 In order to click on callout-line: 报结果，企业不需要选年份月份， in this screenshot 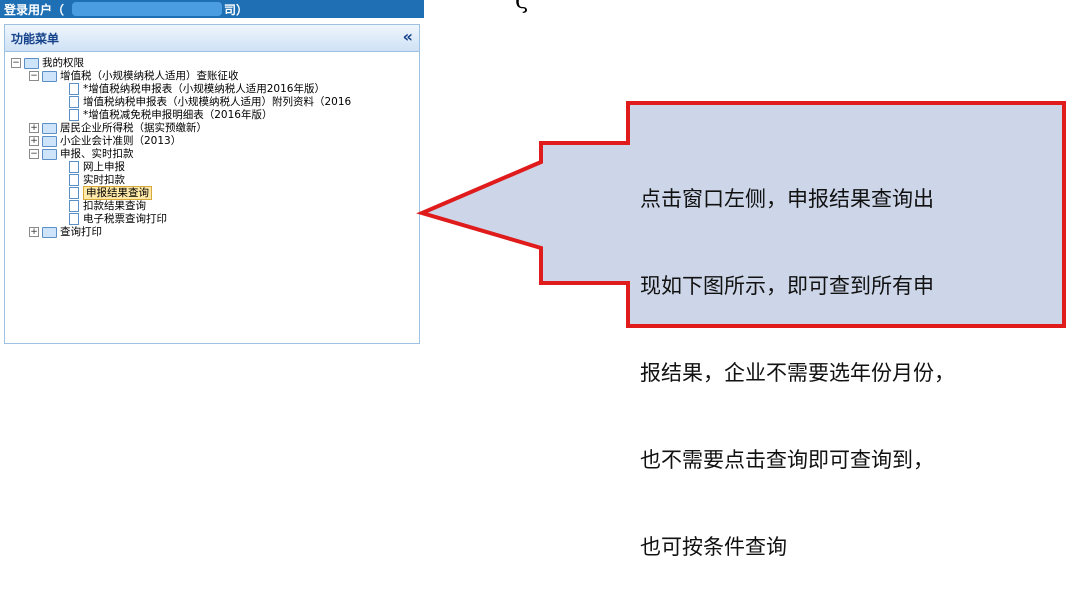, I will do `click(797, 373)`.